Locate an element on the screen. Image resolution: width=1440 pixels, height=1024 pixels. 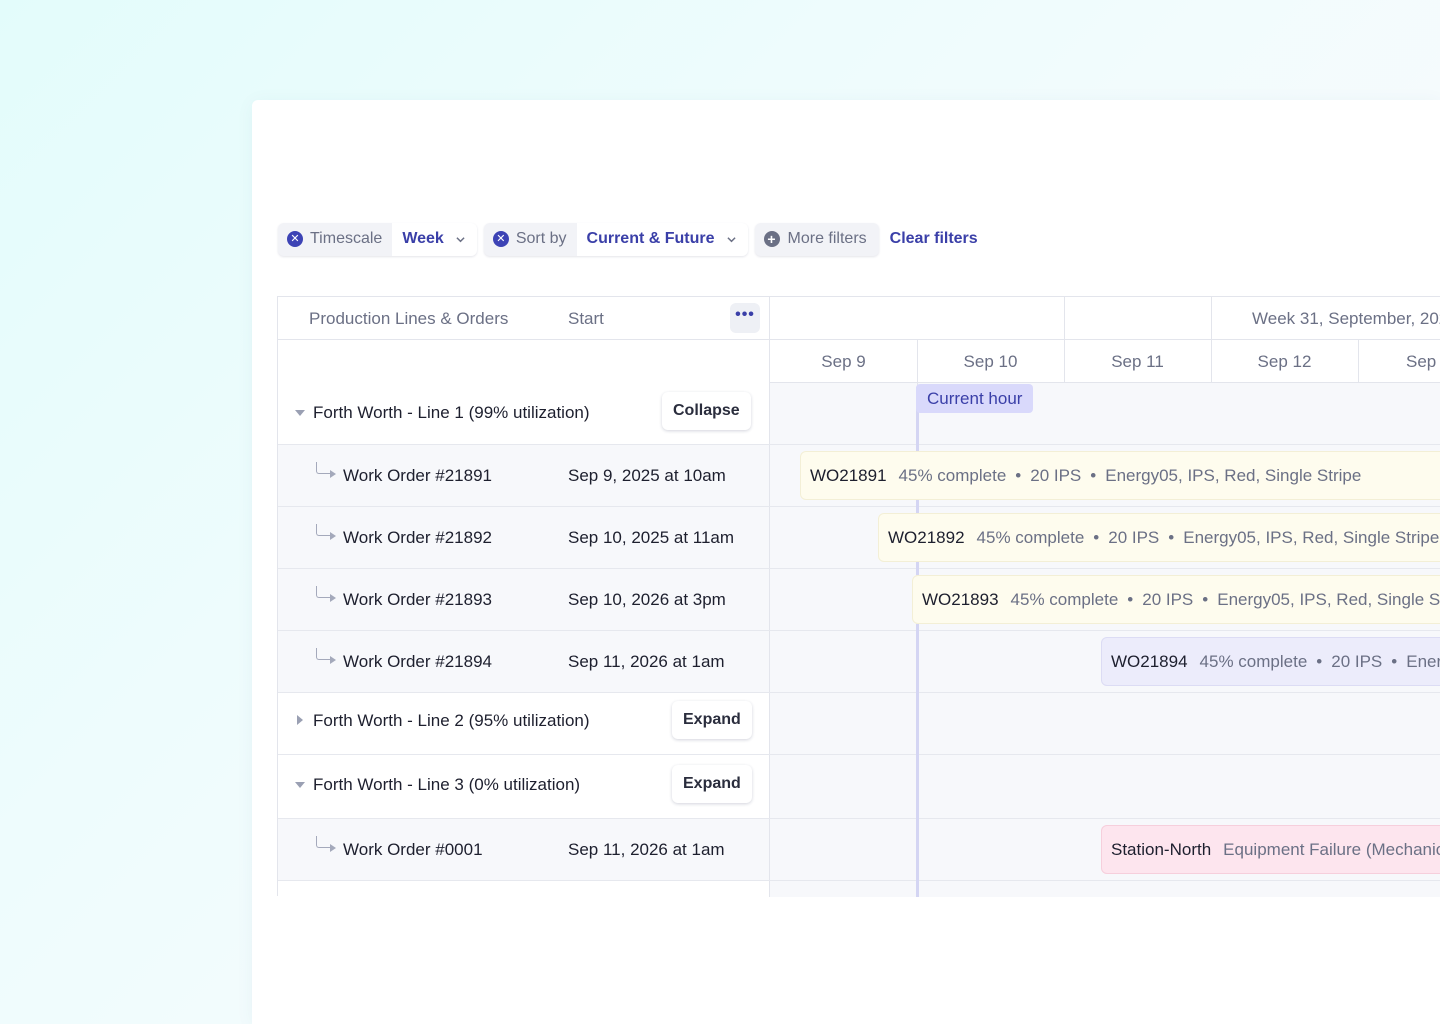
plus-circle-icon: + is located at coordinates (771, 239).